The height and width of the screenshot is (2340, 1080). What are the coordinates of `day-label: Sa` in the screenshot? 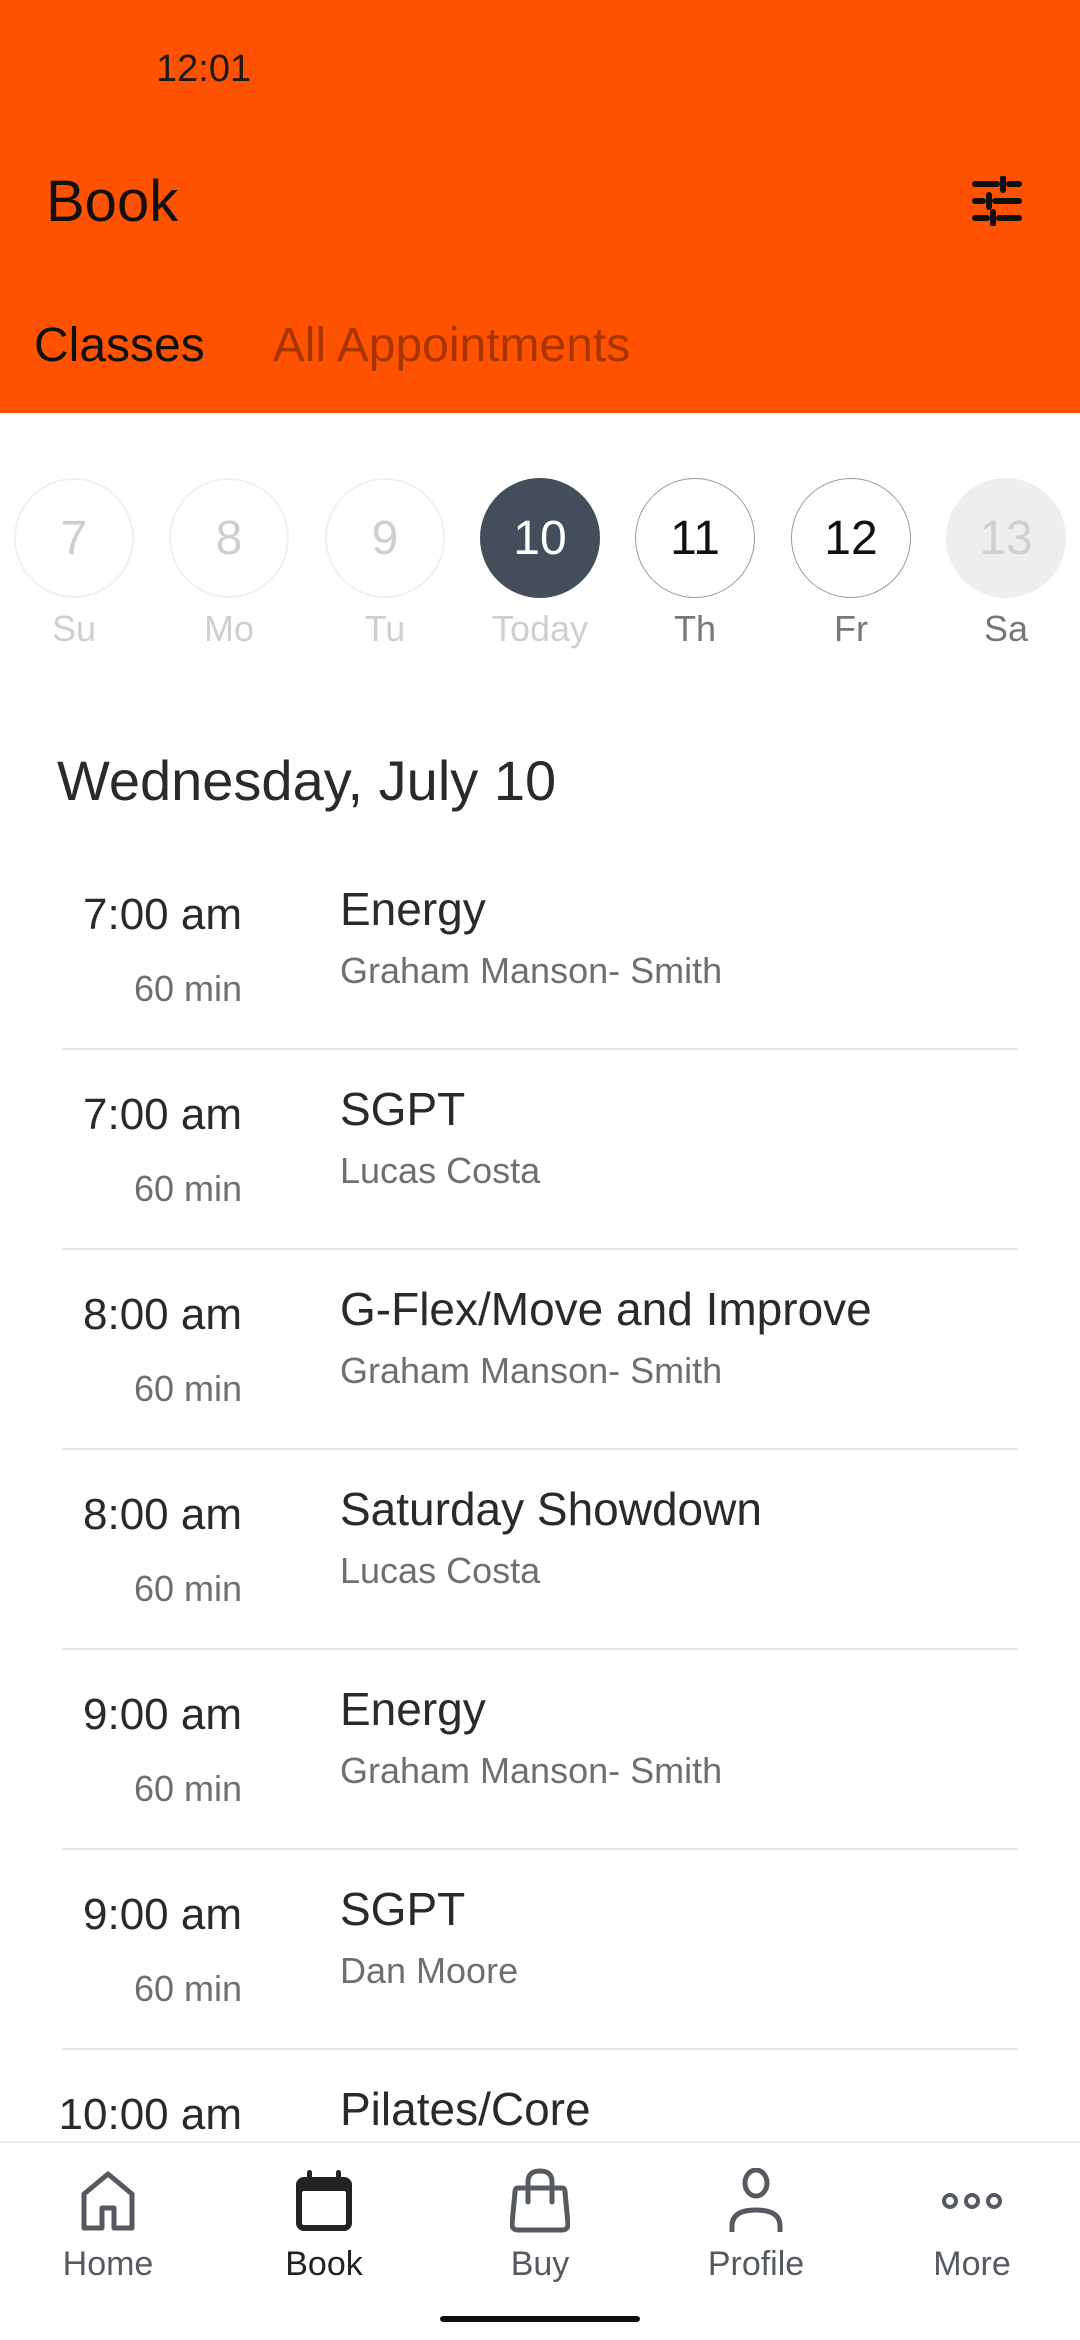 It's located at (1006, 628).